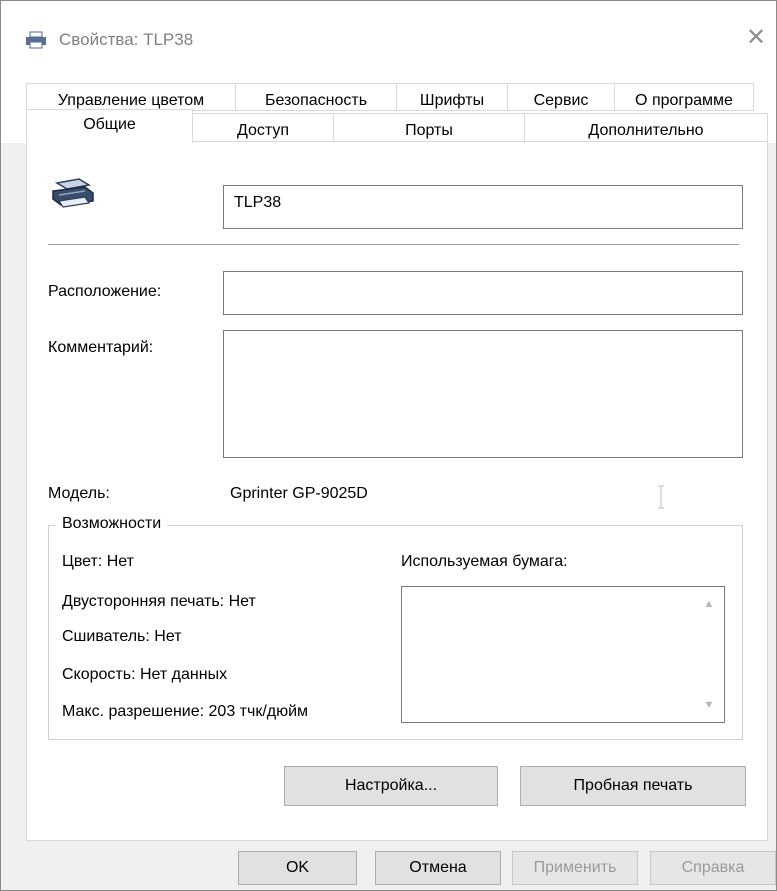 This screenshot has height=891, width=777. Describe the element at coordinates (484, 561) in the screenshot. I see `paper-label: Используемая бумага:` at that location.